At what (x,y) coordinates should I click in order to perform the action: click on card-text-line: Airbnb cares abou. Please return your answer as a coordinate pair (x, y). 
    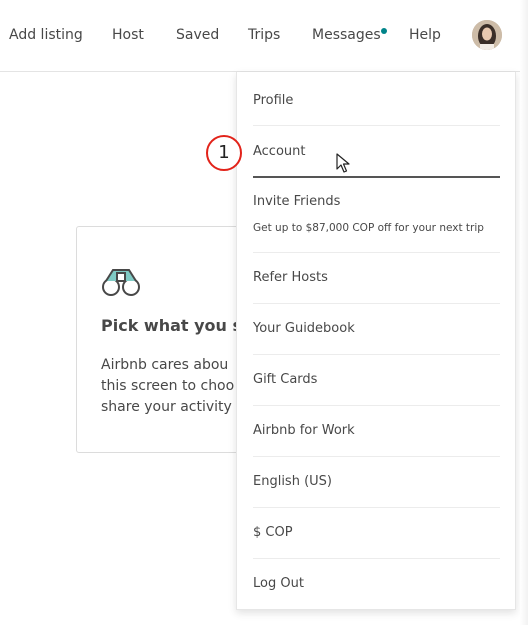
    Looking at the image, I should click on (165, 365).